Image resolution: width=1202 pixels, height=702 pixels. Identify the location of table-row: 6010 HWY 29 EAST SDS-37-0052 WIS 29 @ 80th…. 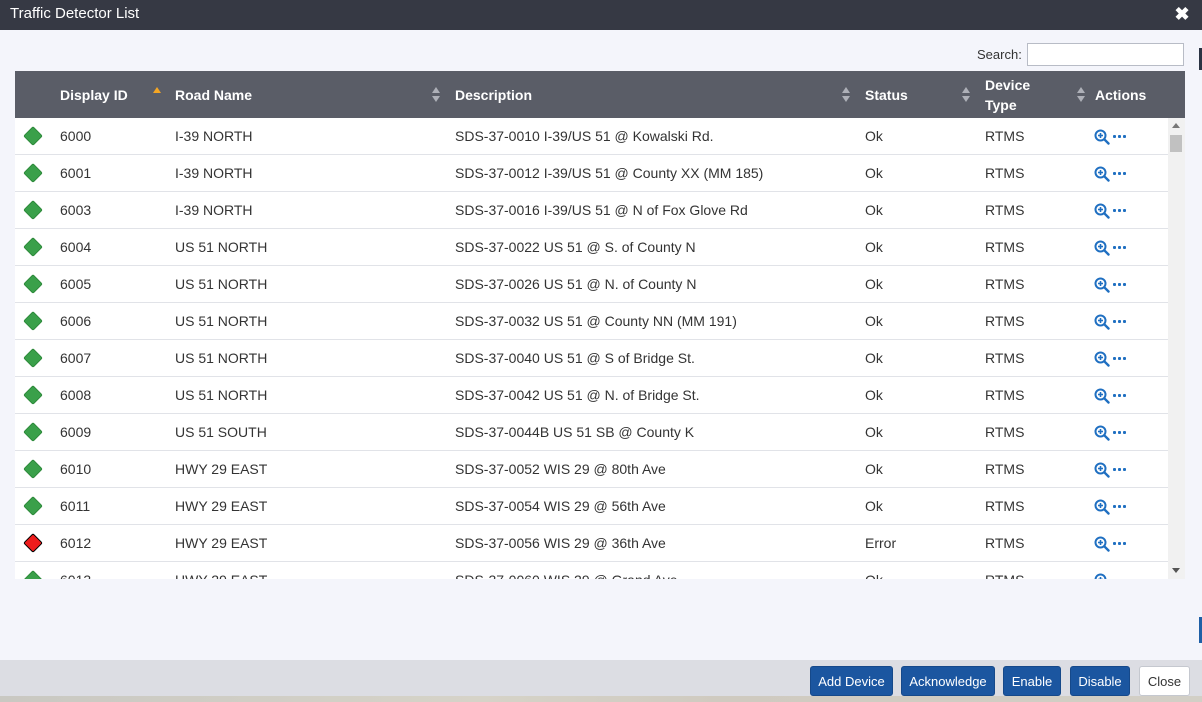
(591, 469).